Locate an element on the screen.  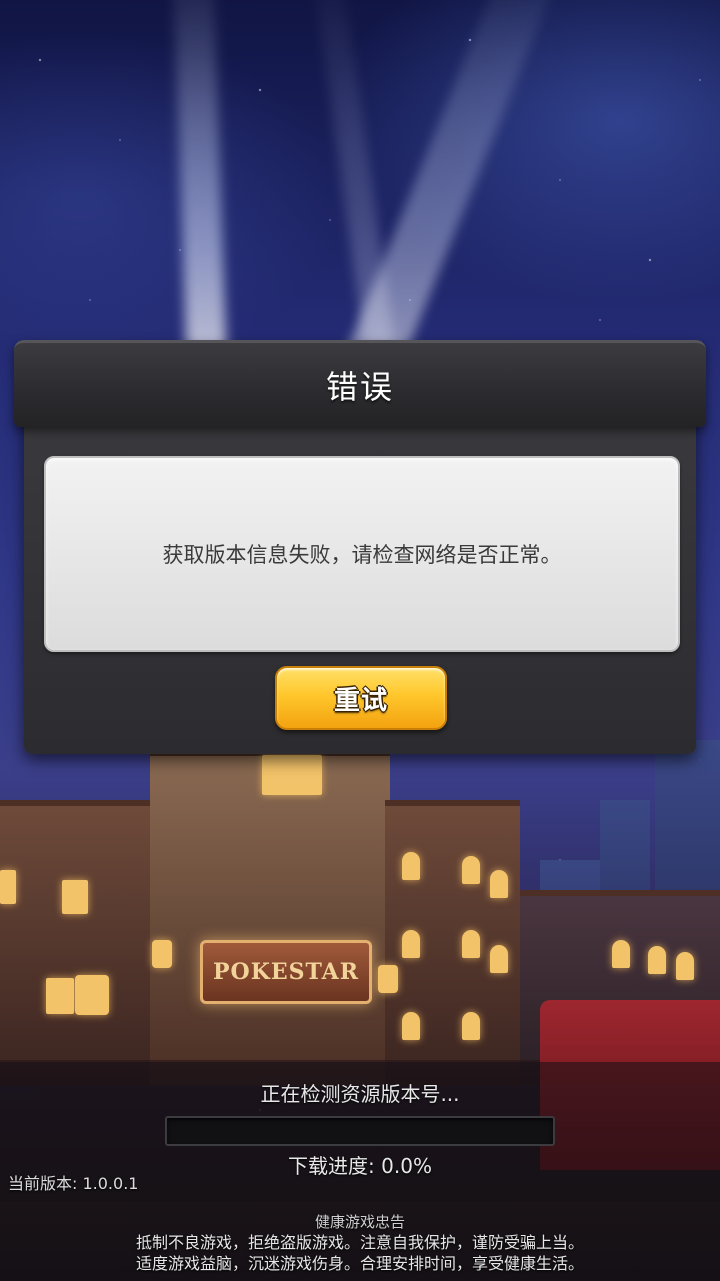
download-progress-bar is located at coordinates (360, 1131).